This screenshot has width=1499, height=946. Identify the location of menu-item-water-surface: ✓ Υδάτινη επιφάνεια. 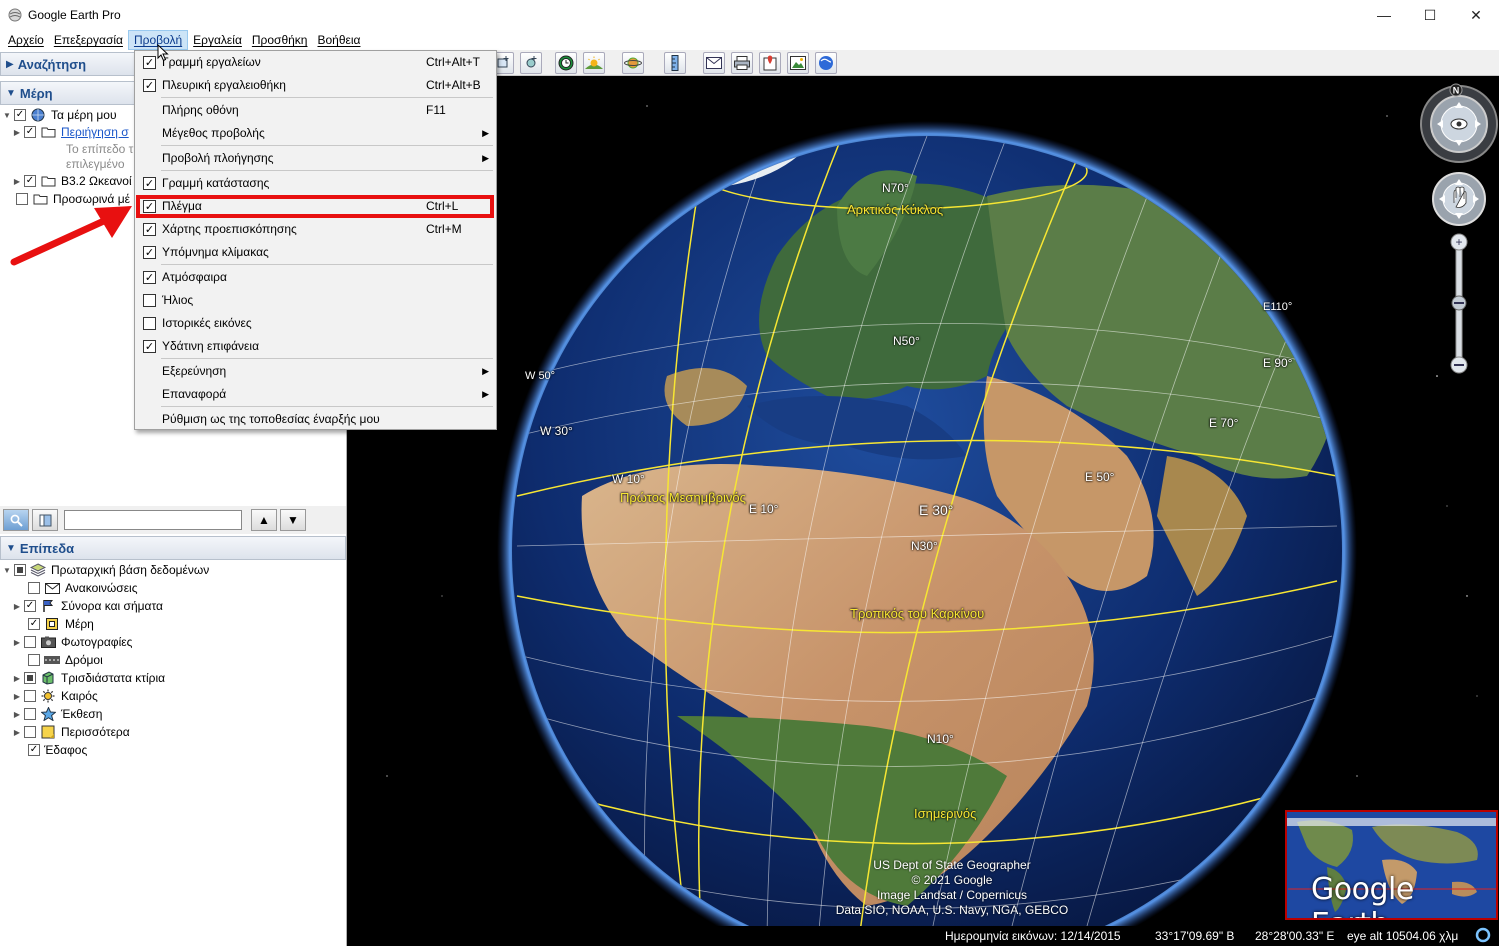
(315, 346).